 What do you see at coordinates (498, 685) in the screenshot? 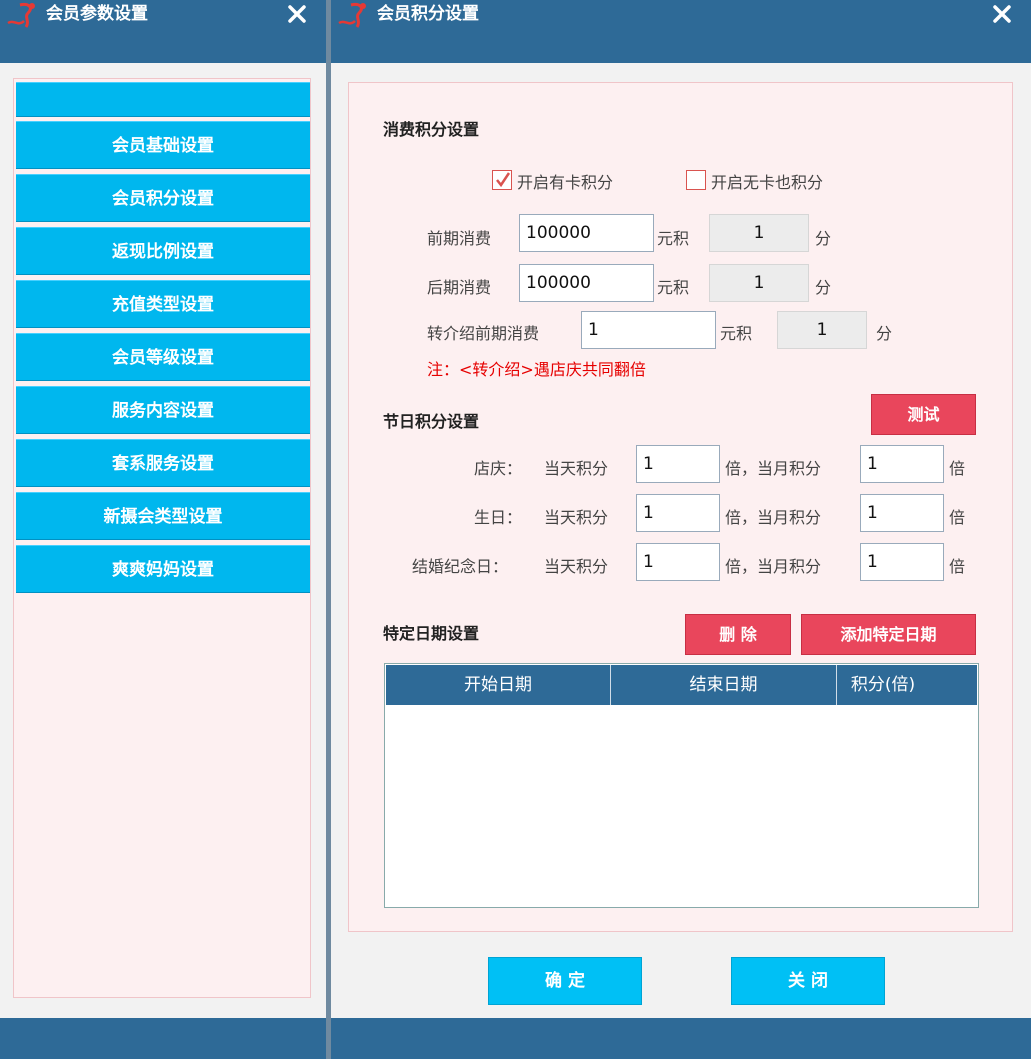
I see `column-header-start-date: 开始日期` at bounding box center [498, 685].